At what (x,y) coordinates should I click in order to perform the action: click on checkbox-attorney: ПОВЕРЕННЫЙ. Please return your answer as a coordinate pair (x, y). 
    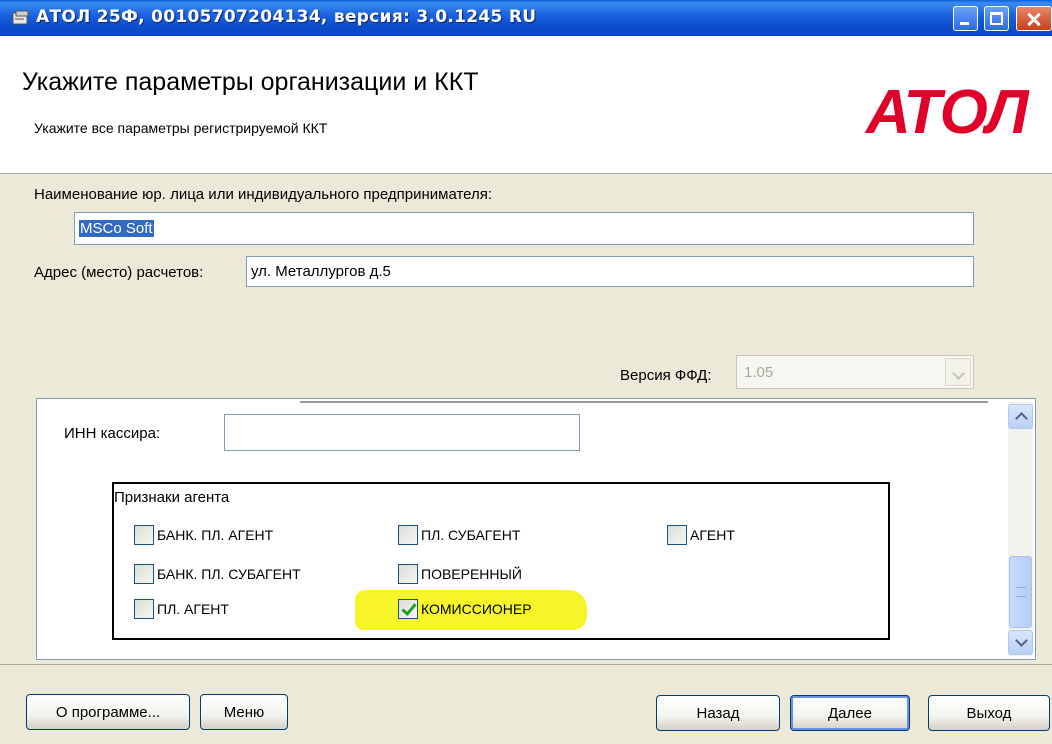
    Looking at the image, I should click on (460, 574).